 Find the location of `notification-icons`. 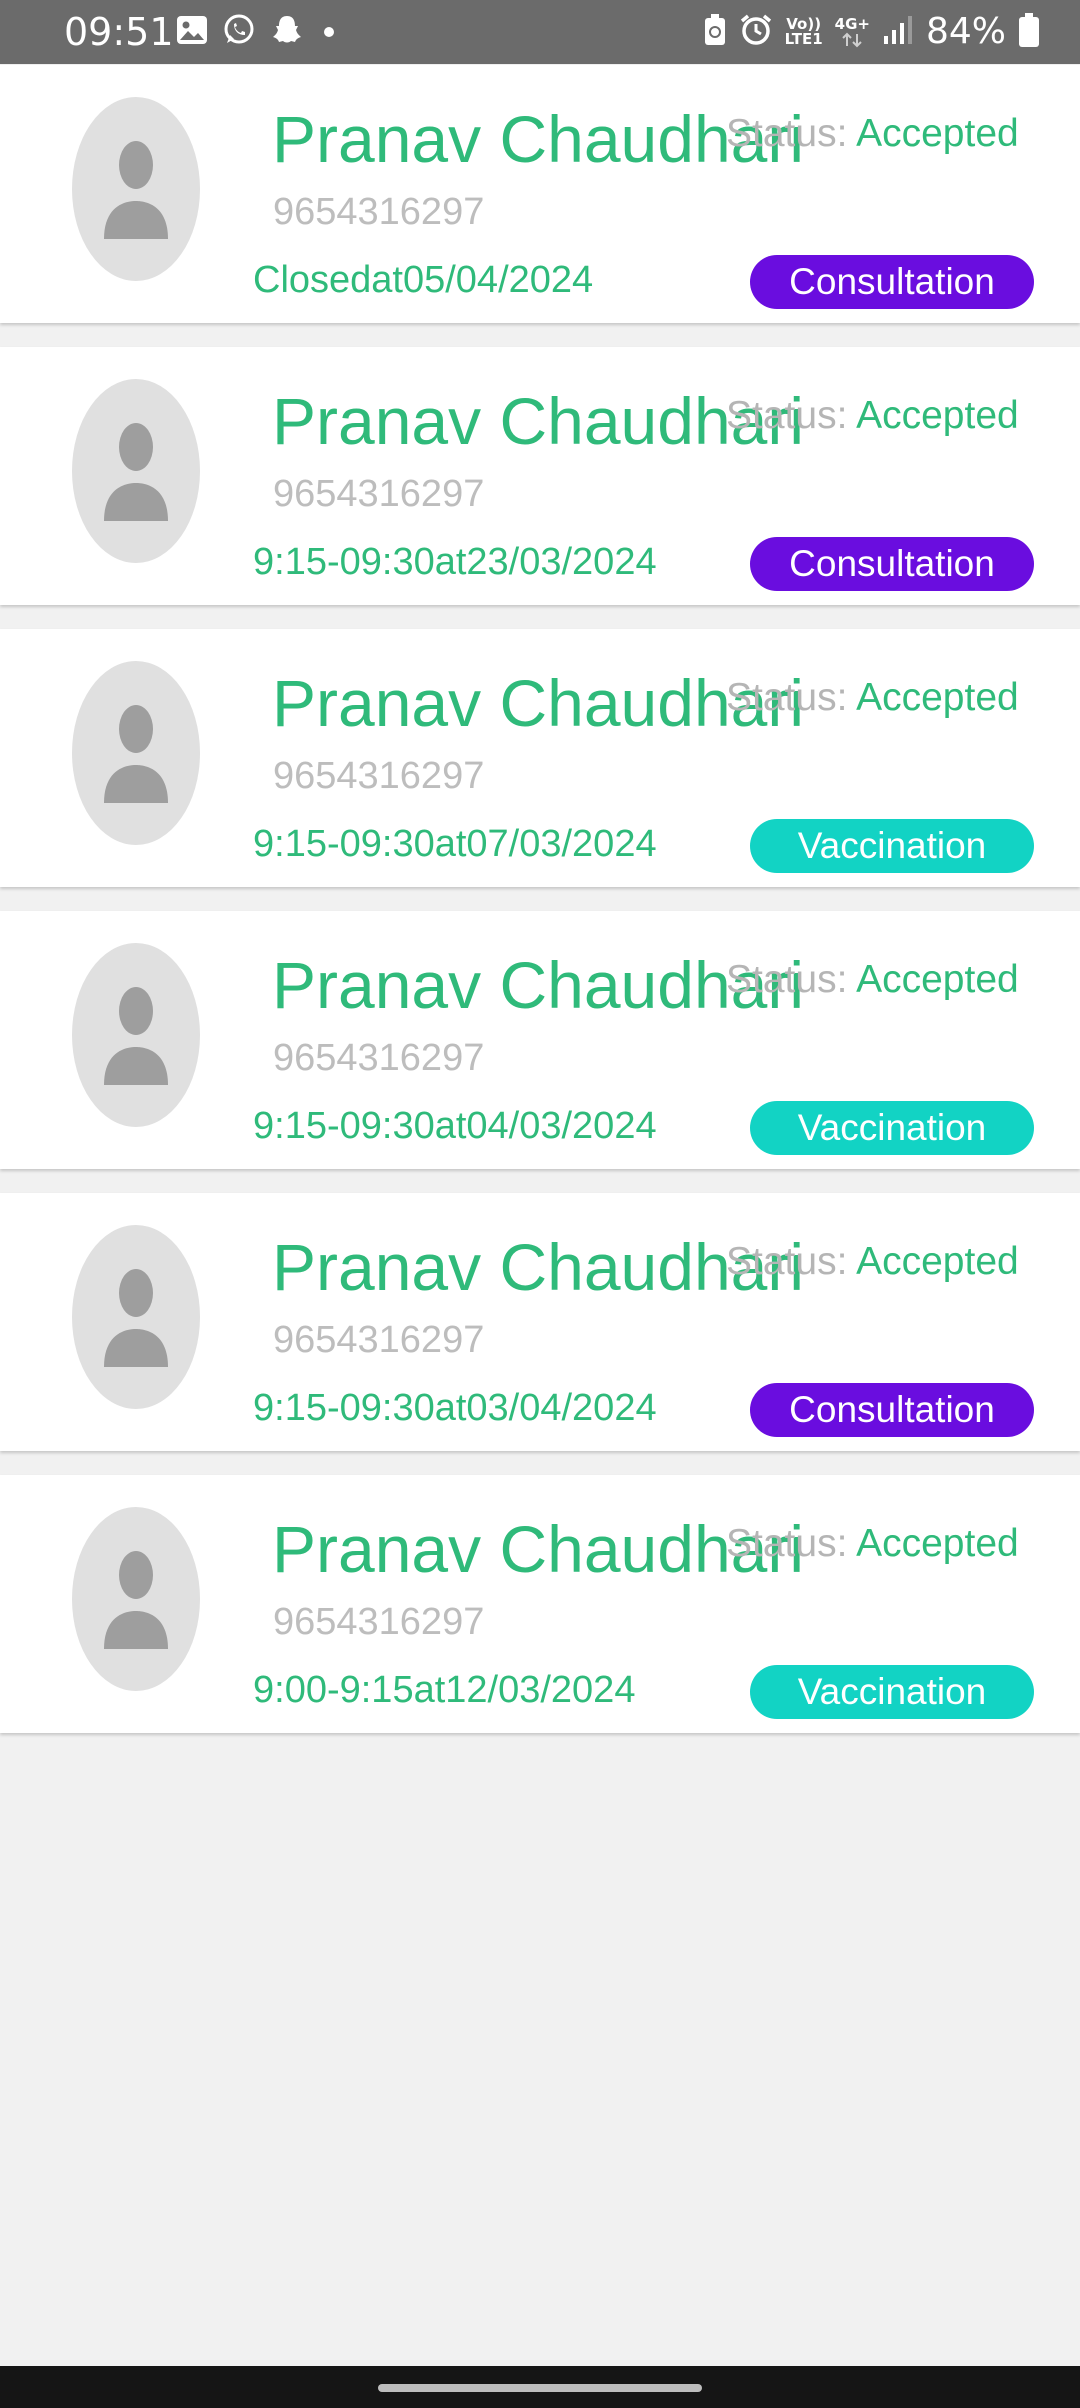

notification-icons is located at coordinates (255, 32).